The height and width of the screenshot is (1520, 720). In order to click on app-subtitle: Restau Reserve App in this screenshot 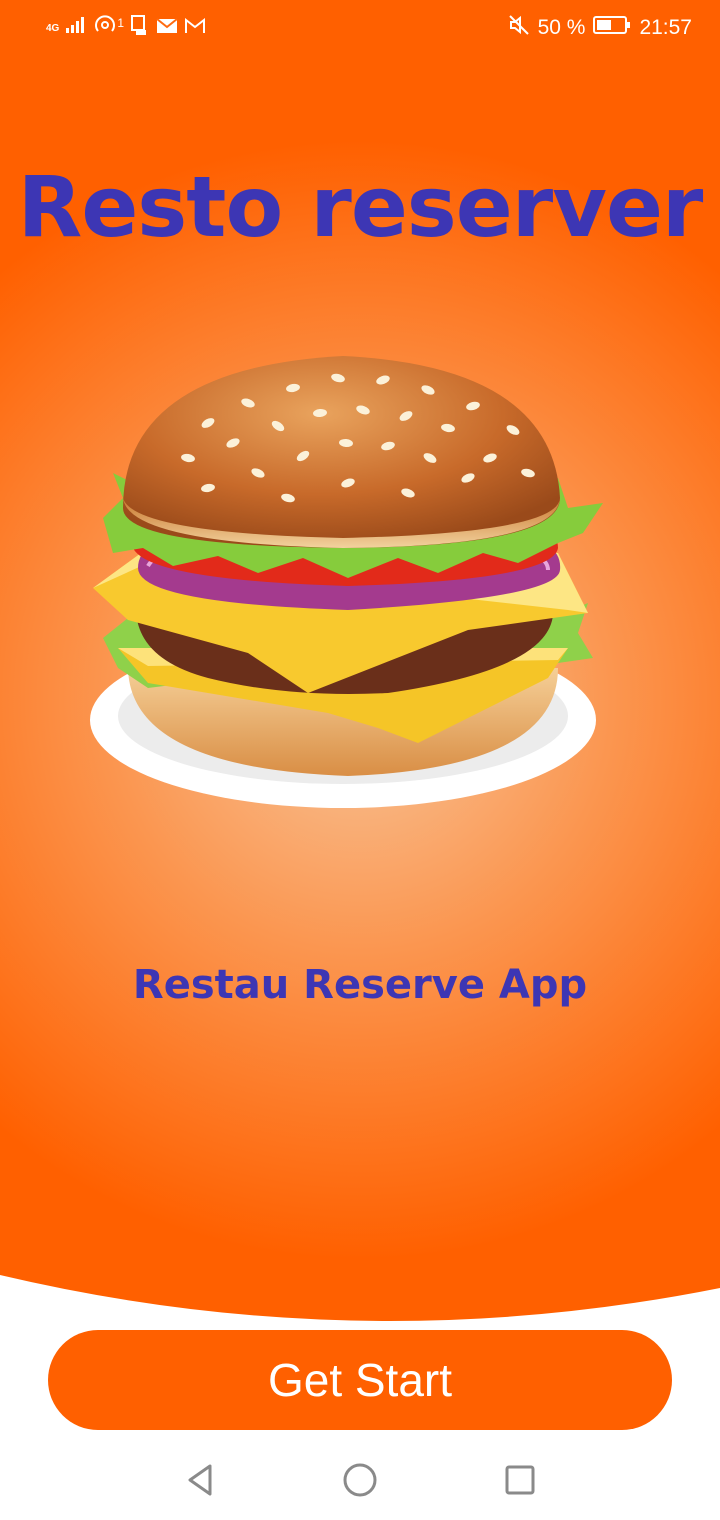, I will do `click(360, 985)`.